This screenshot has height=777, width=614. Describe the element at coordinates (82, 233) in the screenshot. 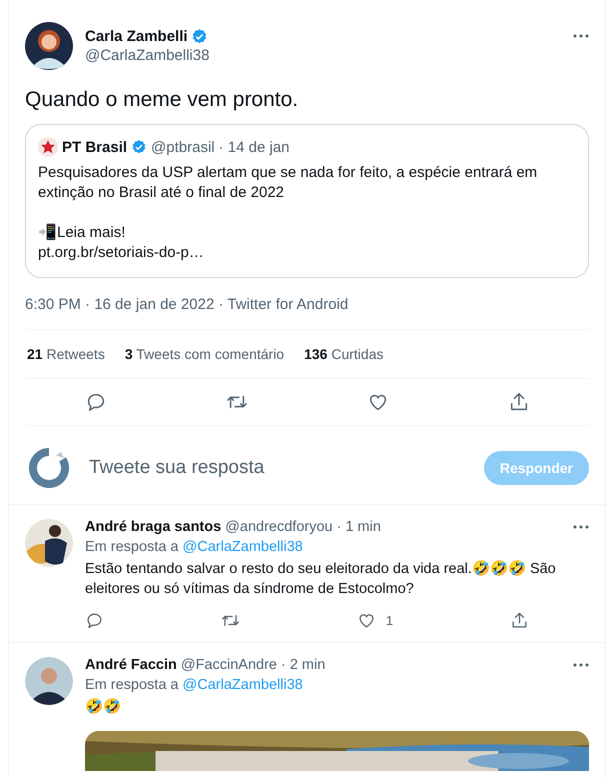

I see `quoted-tweet-line: 📲Leia mais!` at that location.